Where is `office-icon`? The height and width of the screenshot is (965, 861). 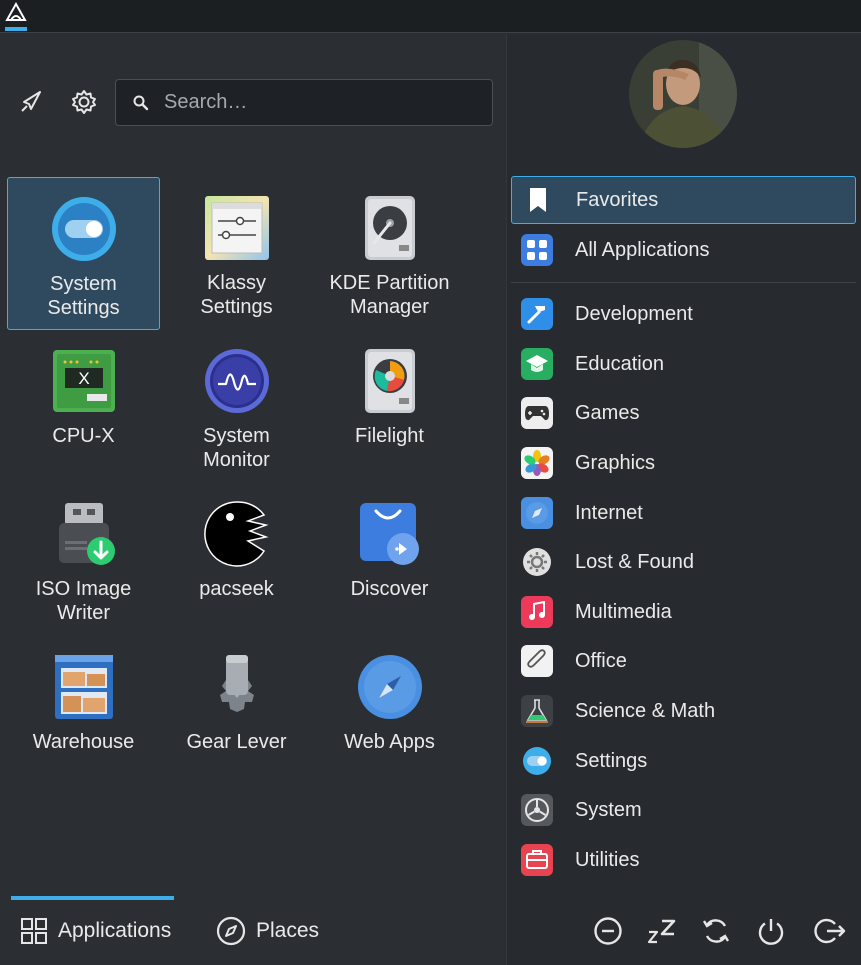 office-icon is located at coordinates (537, 661).